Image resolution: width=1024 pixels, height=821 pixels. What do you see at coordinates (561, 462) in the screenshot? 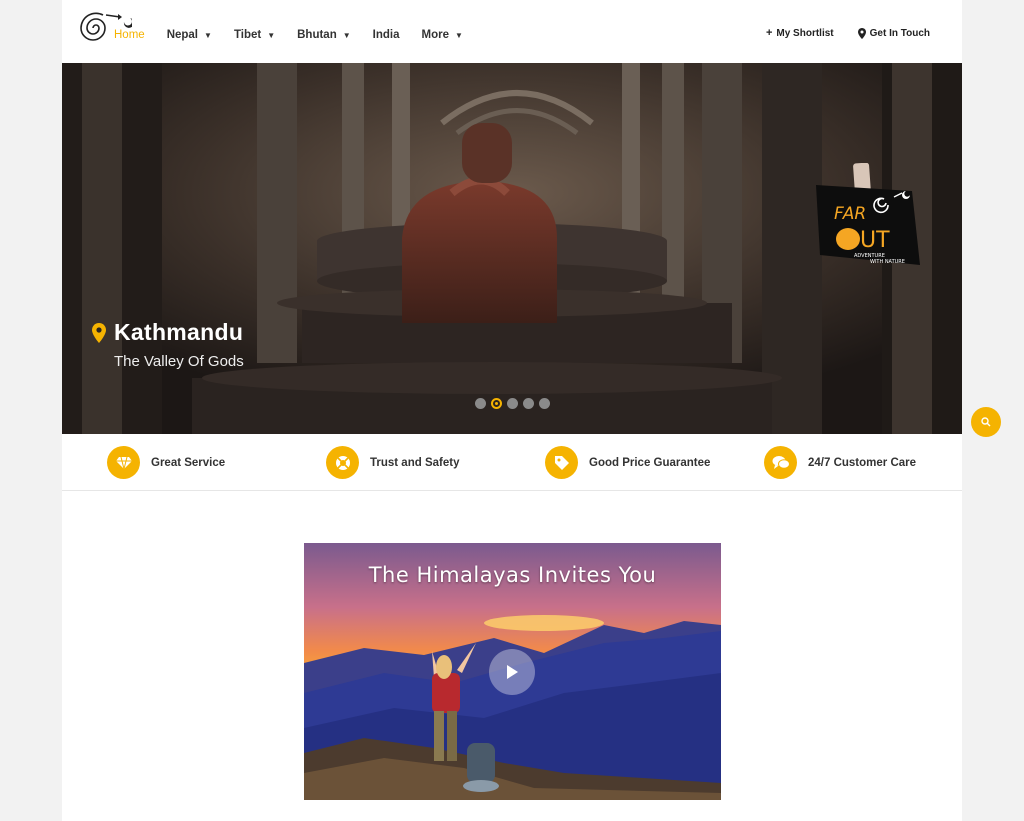
I see `tag-icon` at bounding box center [561, 462].